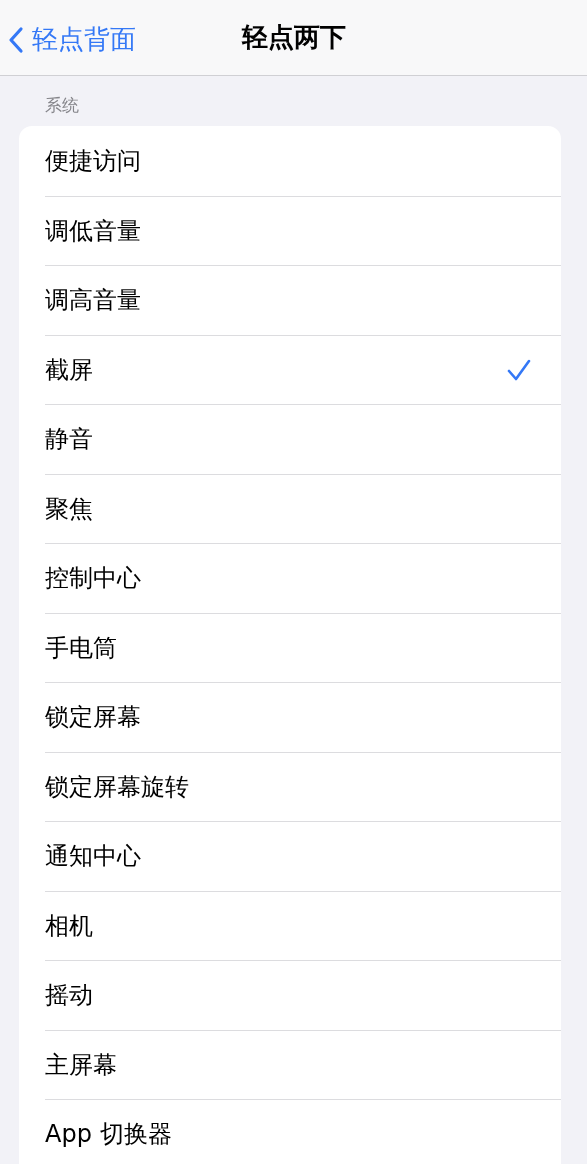 The height and width of the screenshot is (1164, 587). I want to click on option-label: 调高音量, so click(93, 301).